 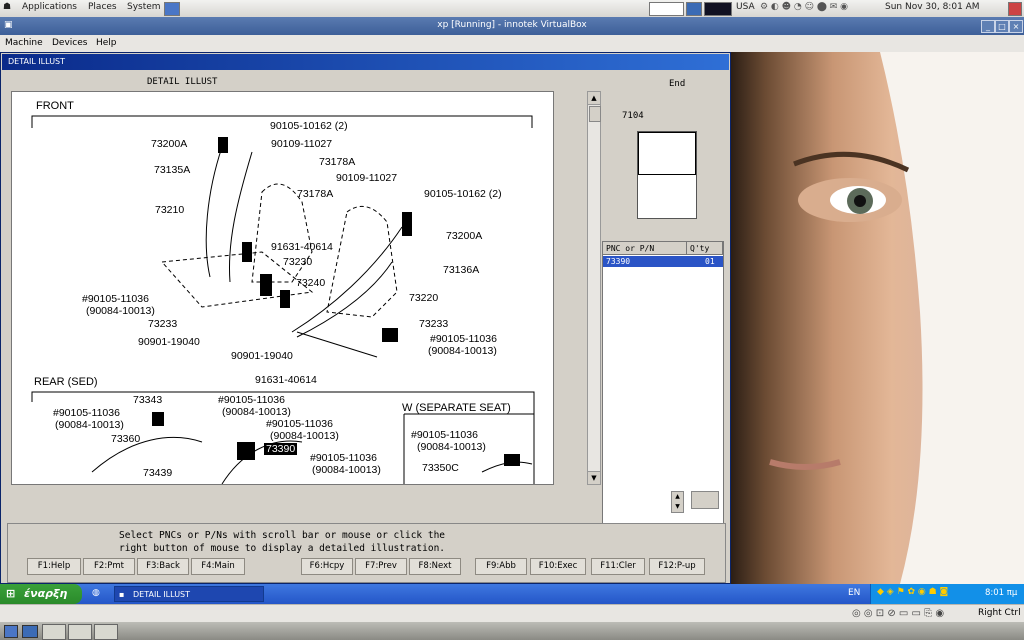 I want to click on show-desktop-icon, so click(x=11, y=631).